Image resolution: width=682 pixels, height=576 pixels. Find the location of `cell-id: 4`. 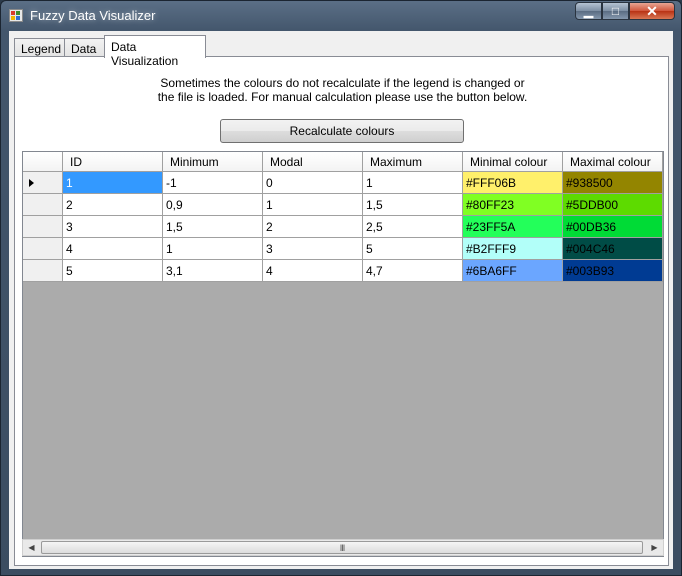

cell-id: 4 is located at coordinates (113, 249).